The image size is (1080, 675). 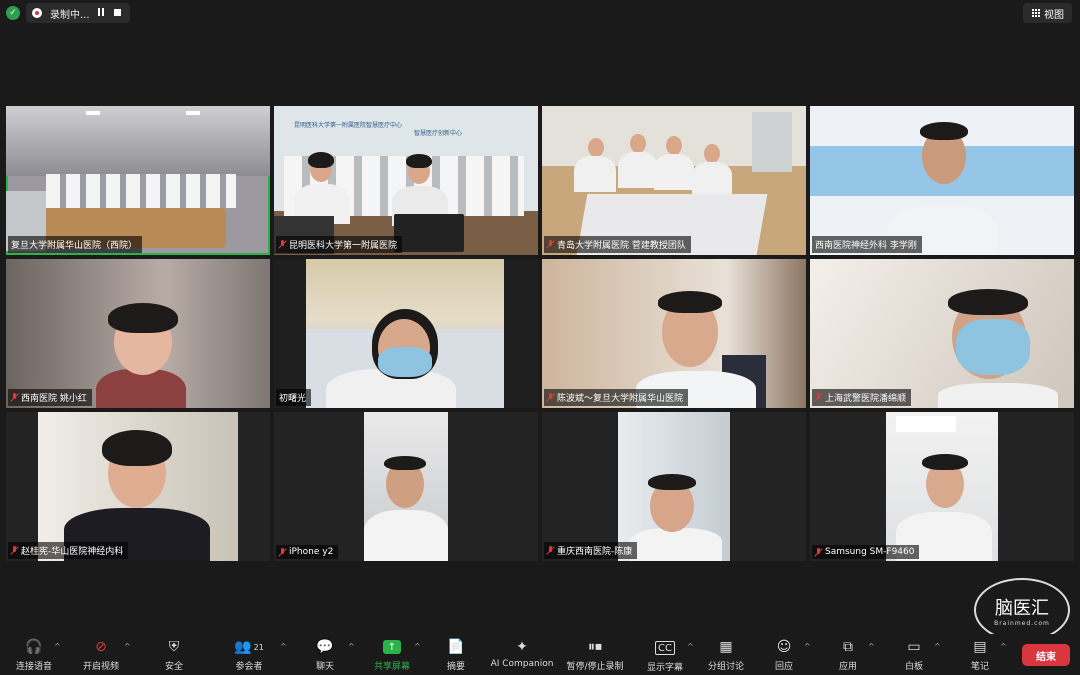 I want to click on security-shield-icon: ✓, so click(x=13, y=13).